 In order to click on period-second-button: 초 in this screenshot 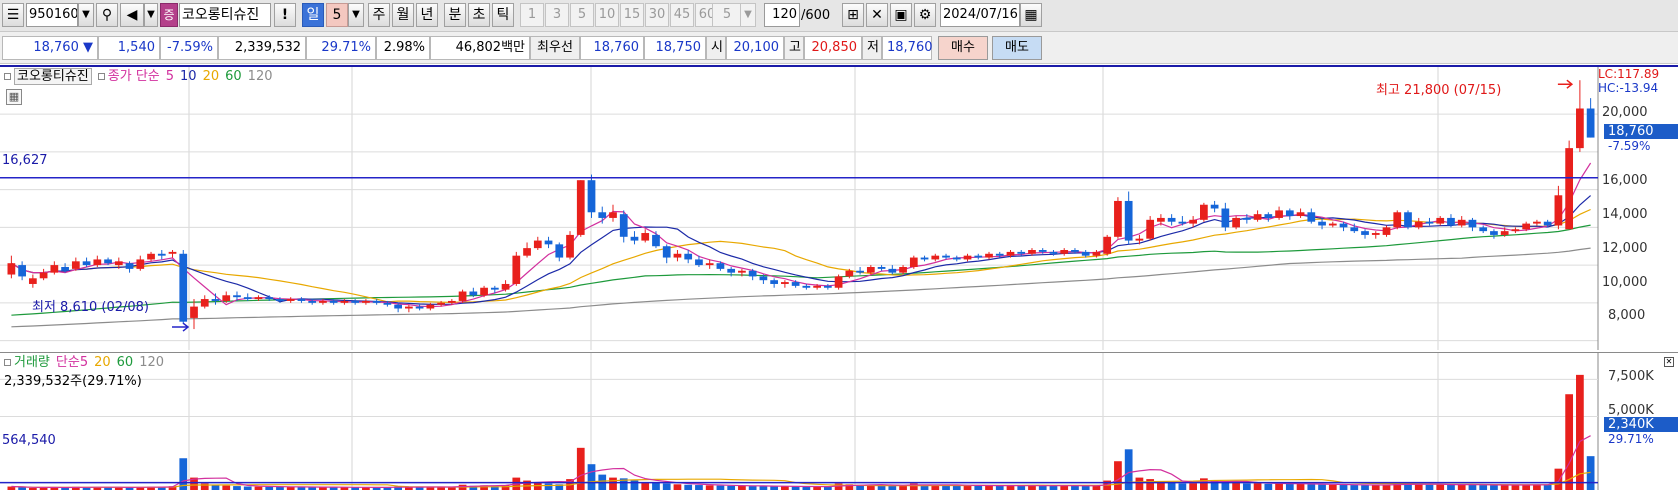, I will do `click(479, 15)`.